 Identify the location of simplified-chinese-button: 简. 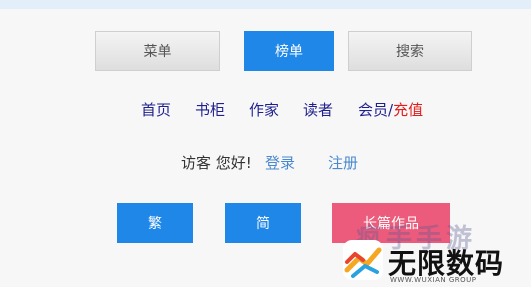
(263, 223).